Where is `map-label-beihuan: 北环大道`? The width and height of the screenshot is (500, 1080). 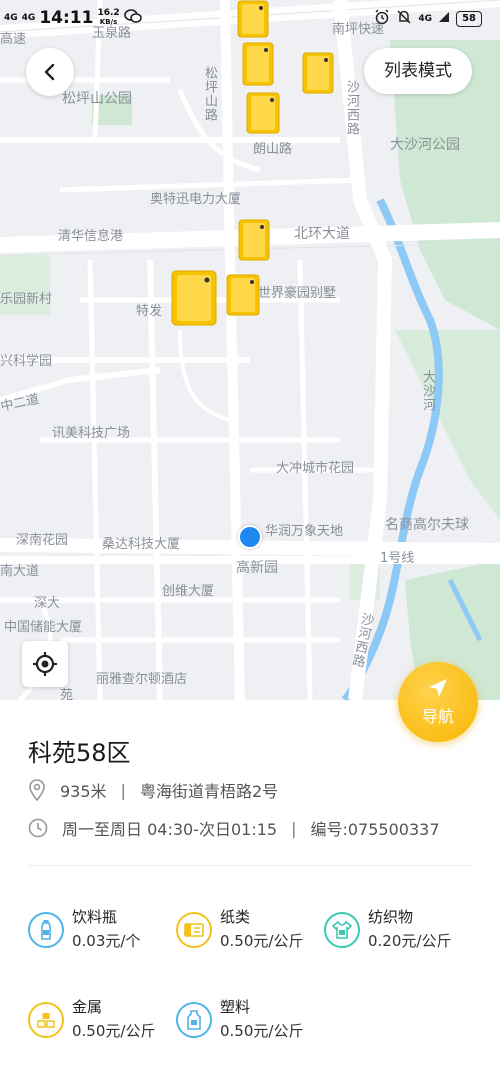 map-label-beihuan: 北环大道 is located at coordinates (322, 234).